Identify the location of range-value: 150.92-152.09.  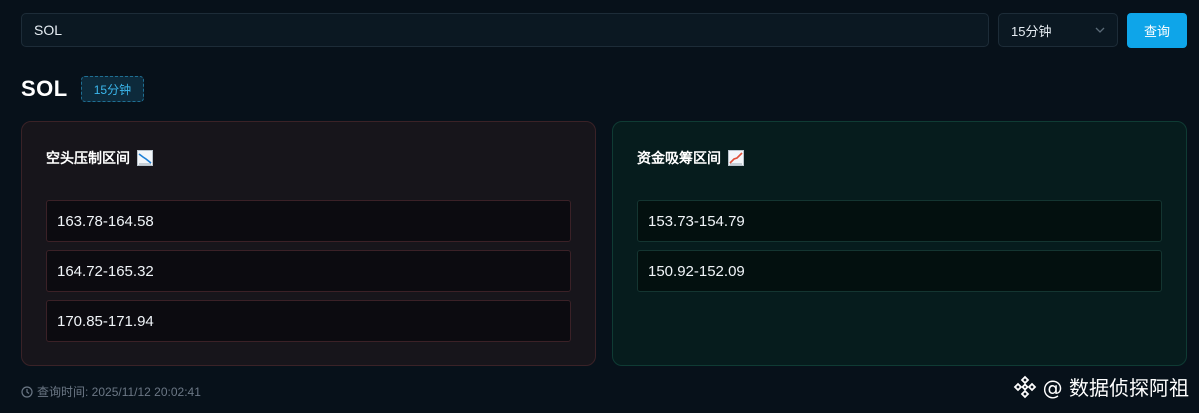
(696, 271).